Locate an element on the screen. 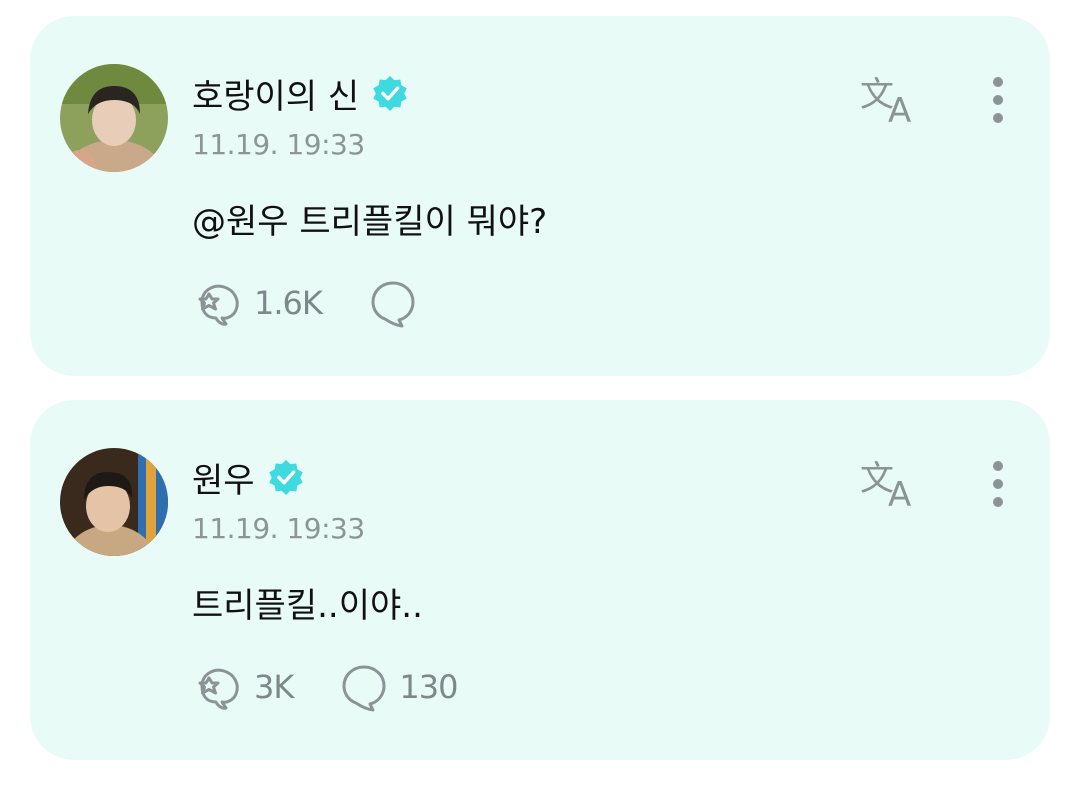  author-row: 원우 is located at coordinates (248, 477).